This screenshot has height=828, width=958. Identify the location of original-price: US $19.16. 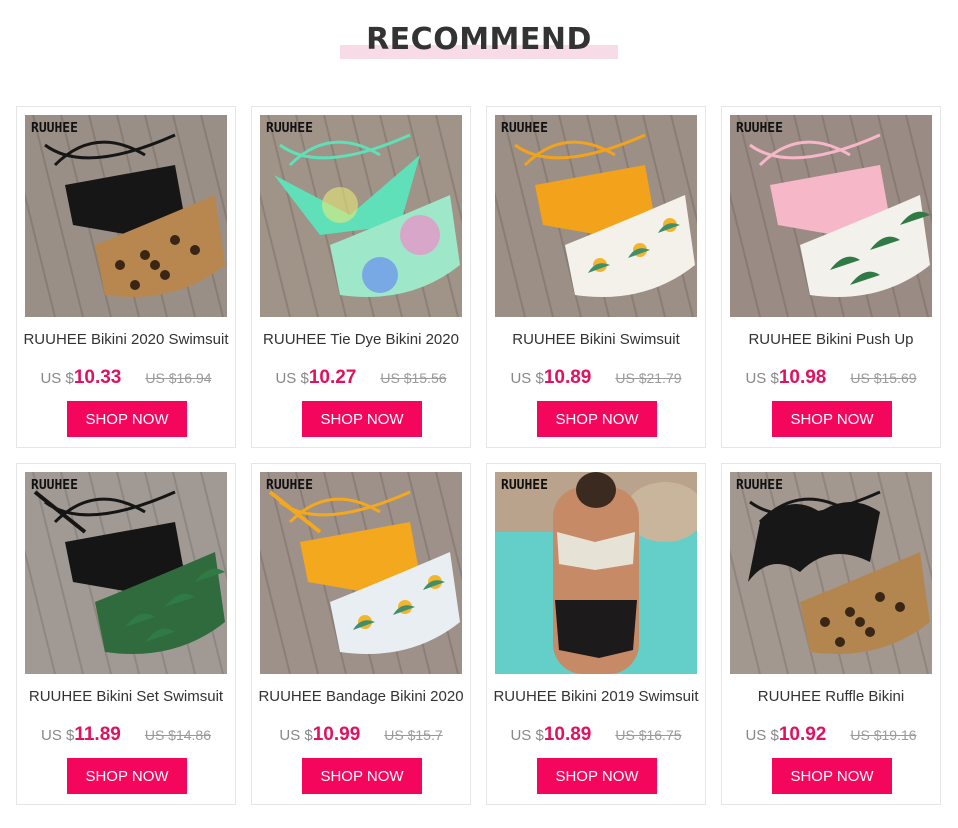
(883, 735).